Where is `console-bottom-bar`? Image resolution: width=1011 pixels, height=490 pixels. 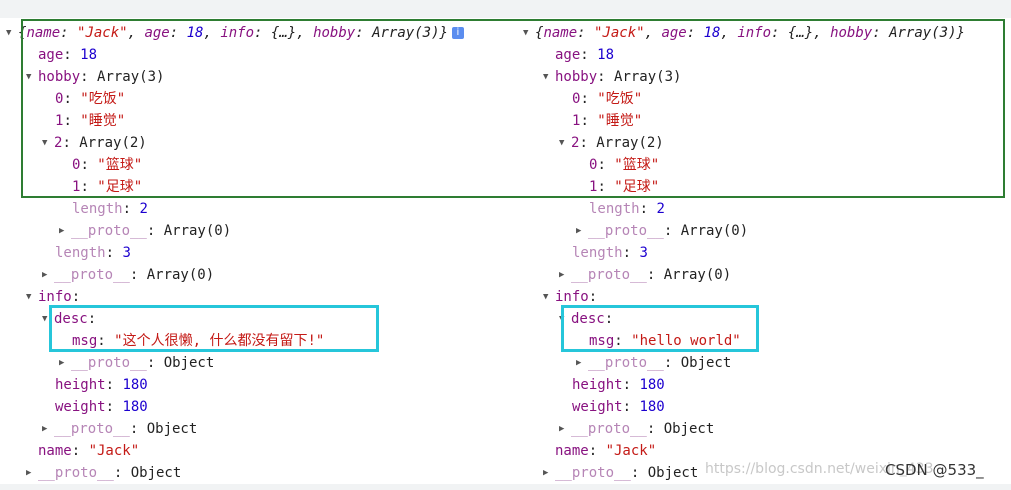 console-bottom-bar is located at coordinates (505, 487).